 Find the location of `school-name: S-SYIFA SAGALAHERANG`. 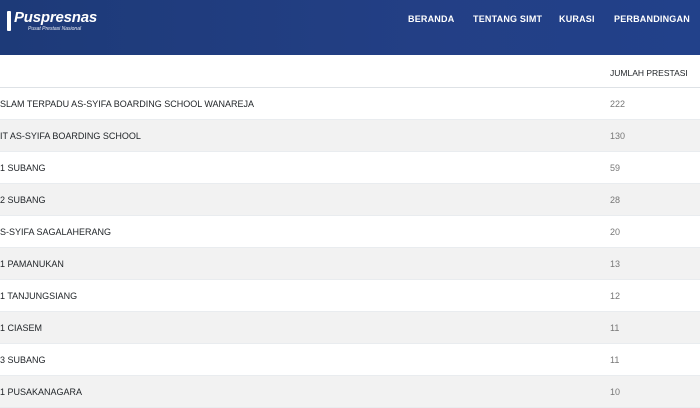

school-name: S-SYIFA SAGALAHERANG is located at coordinates (56, 232).